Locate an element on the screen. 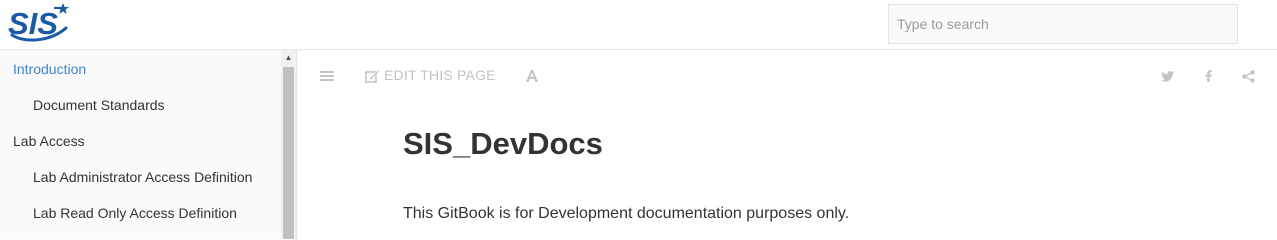  edit-page-button: EDIT THIS PAGE is located at coordinates (430, 75).